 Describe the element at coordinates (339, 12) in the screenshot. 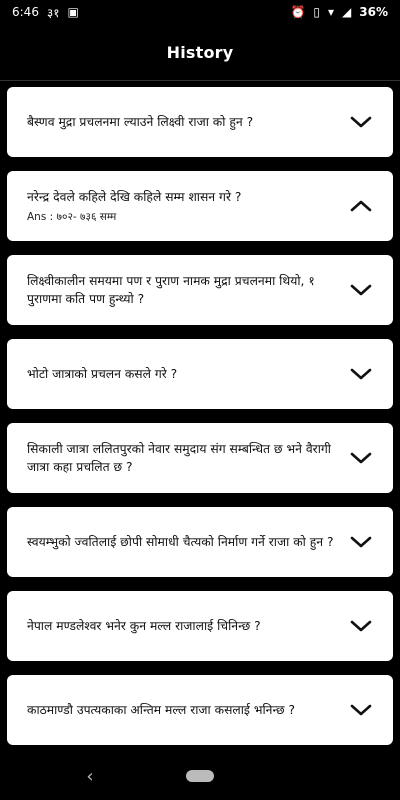

I see `status-right: ⏰ ▯ ▾ ◢ 36%` at that location.